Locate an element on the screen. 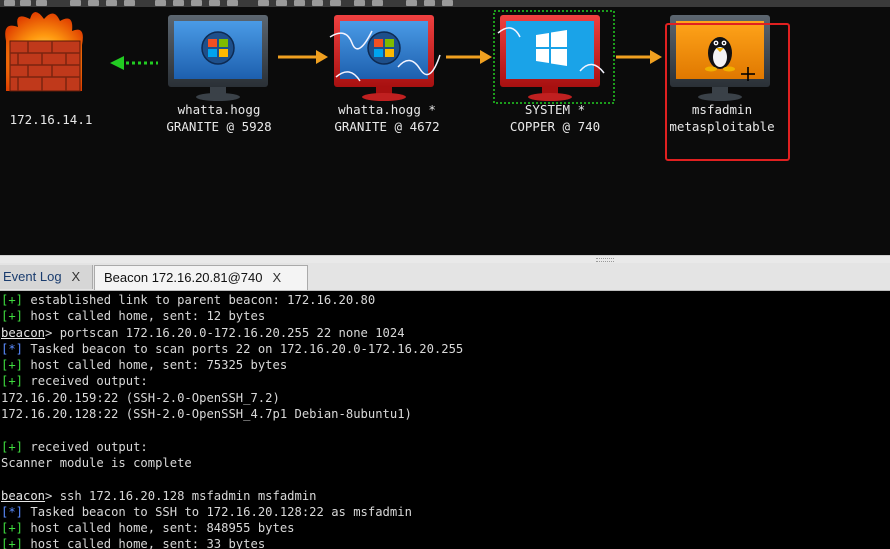  line-text: > ssh 172.16.20.128 msfadmin msfadmin is located at coordinates (181, 495).